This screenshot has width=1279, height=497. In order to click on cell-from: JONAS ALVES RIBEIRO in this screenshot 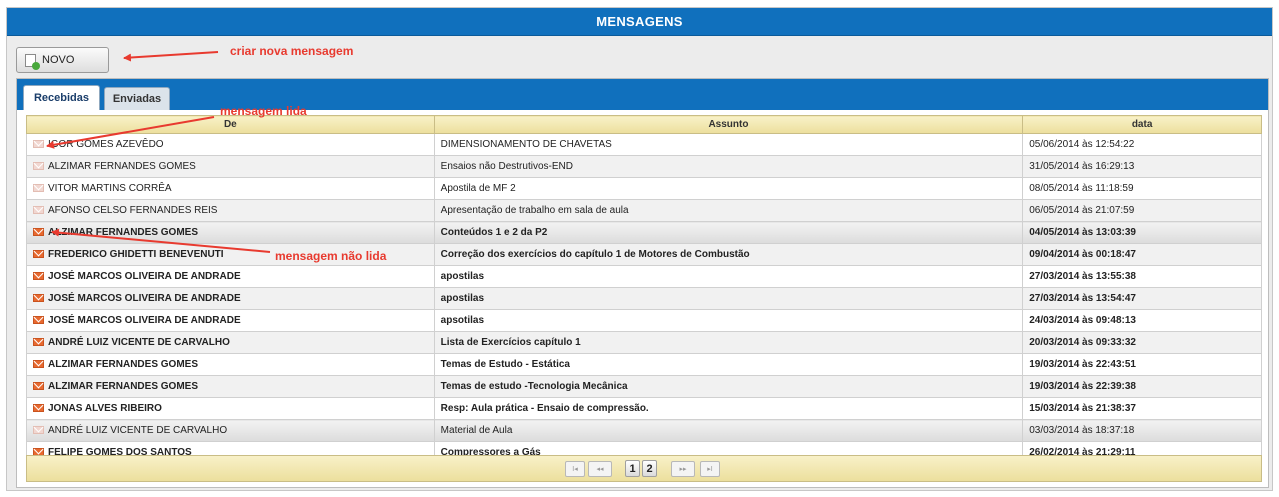, I will do `click(230, 408)`.